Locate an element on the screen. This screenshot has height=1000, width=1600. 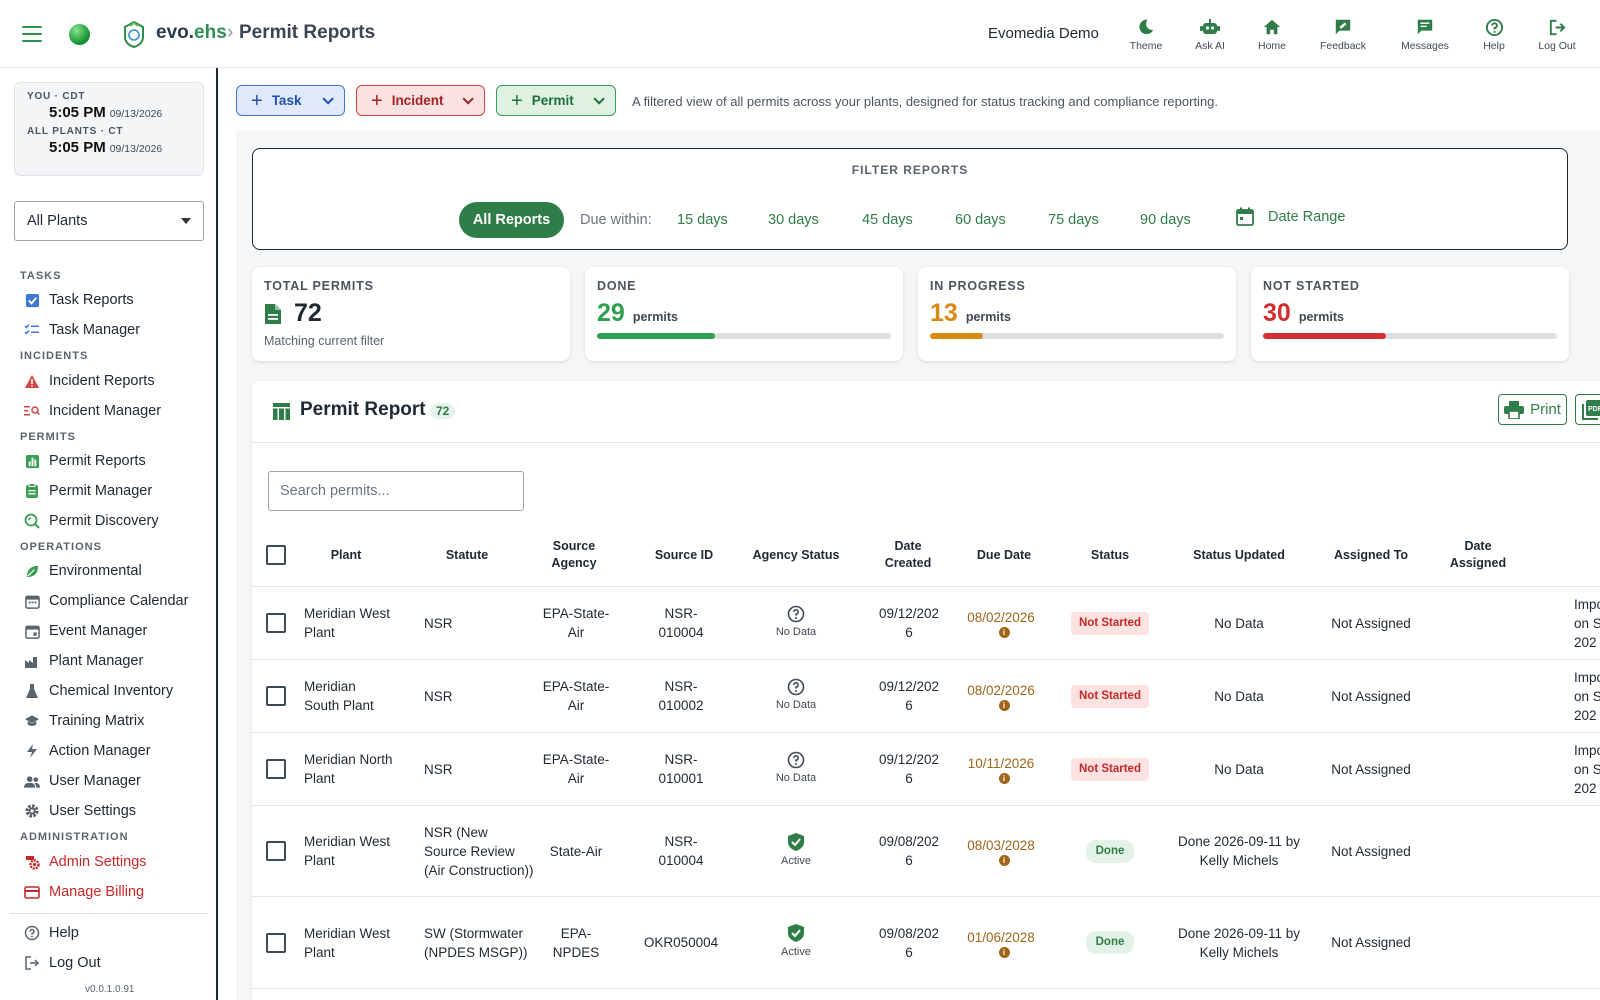
col-due-date: Due Date is located at coordinates (1004, 555).